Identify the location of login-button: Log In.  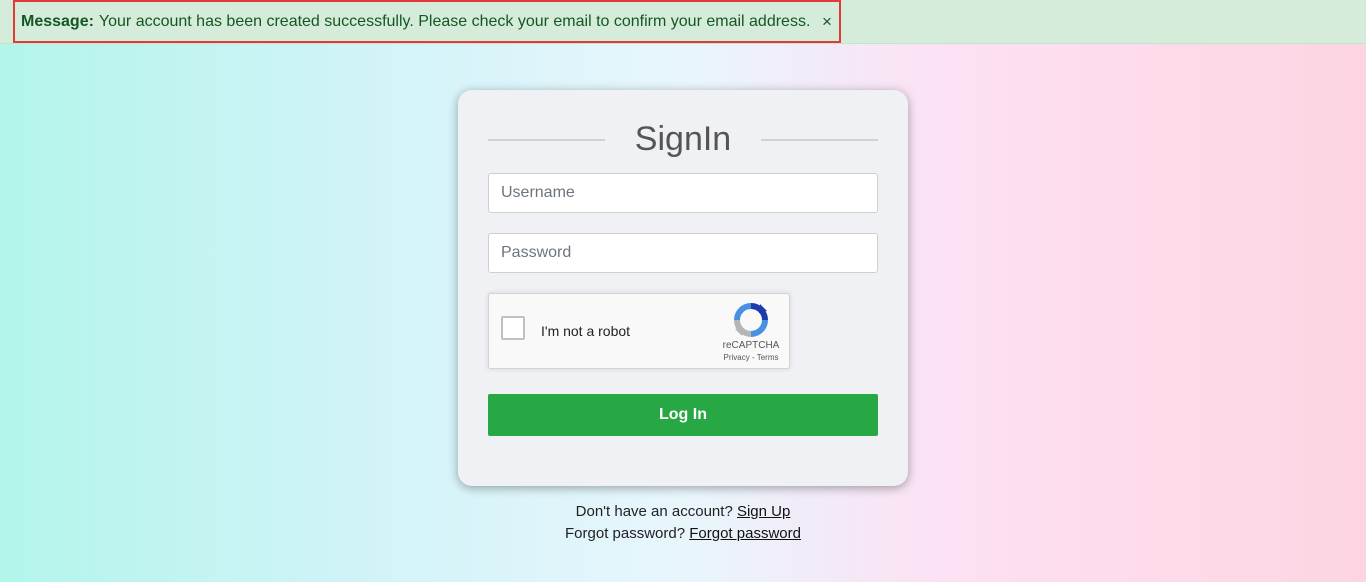
(683, 415).